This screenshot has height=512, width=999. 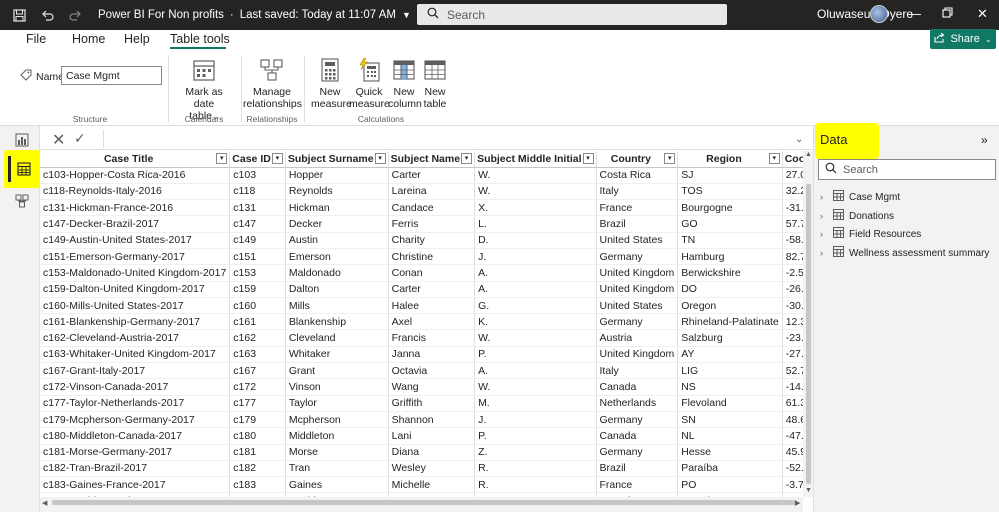 What do you see at coordinates (792, 192) in the screenshot?
I see `table-cell: 32.25573,` at bounding box center [792, 192].